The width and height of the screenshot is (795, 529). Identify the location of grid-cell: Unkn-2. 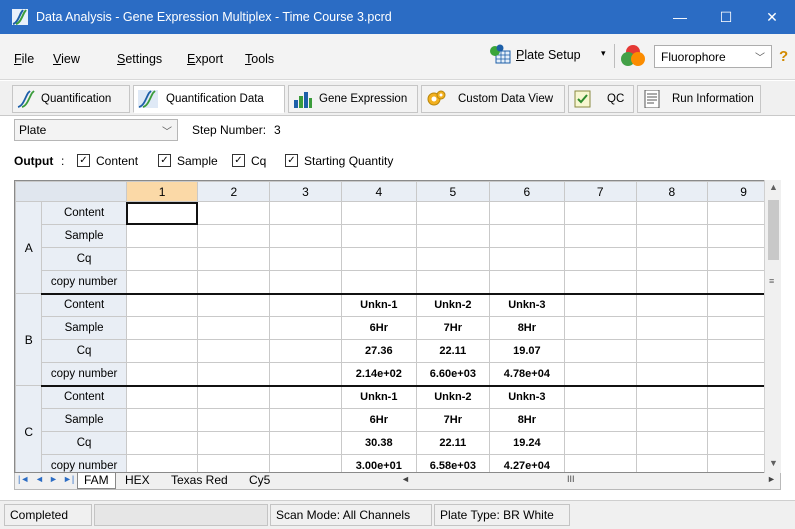
(452, 305).